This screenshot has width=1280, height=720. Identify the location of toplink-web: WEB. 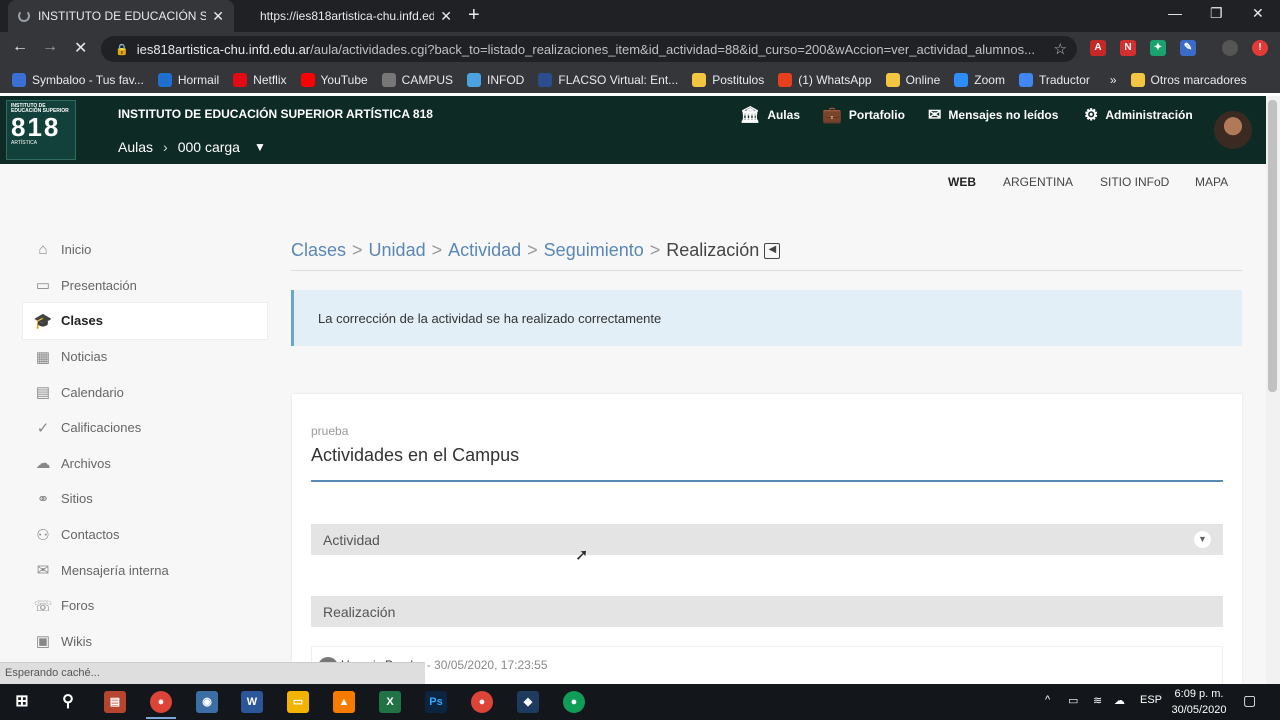
(962, 182).